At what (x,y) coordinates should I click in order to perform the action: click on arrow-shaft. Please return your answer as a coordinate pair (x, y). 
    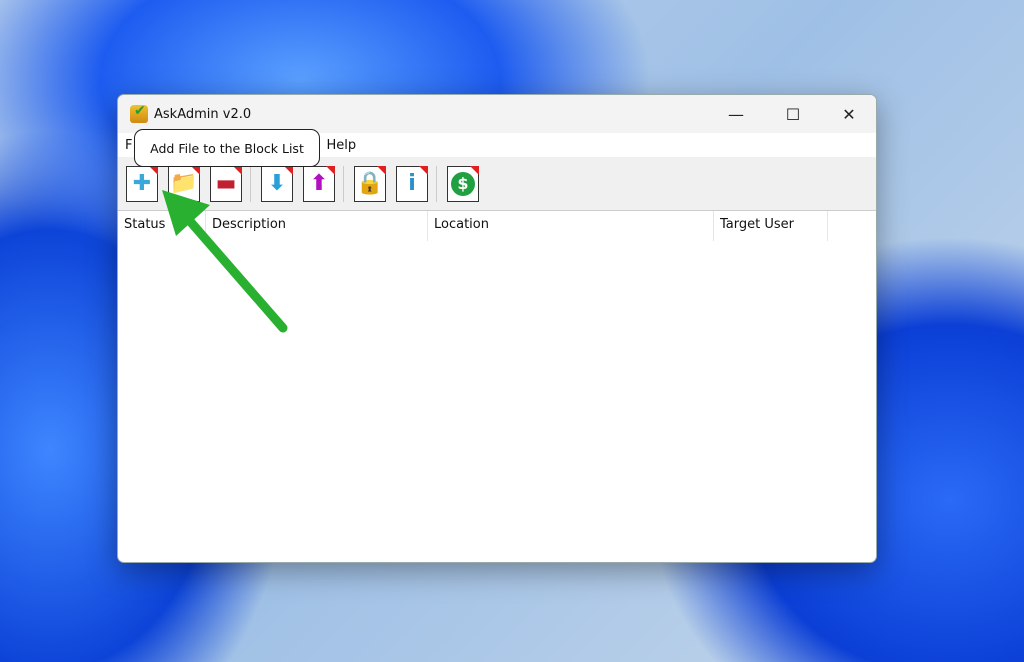
    Looking at the image, I should click on (232, 270).